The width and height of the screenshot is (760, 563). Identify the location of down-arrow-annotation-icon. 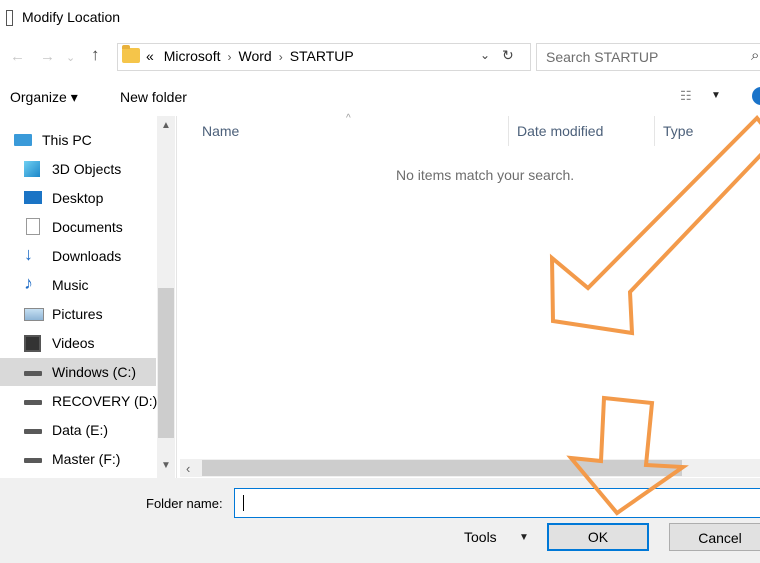
(627, 455).